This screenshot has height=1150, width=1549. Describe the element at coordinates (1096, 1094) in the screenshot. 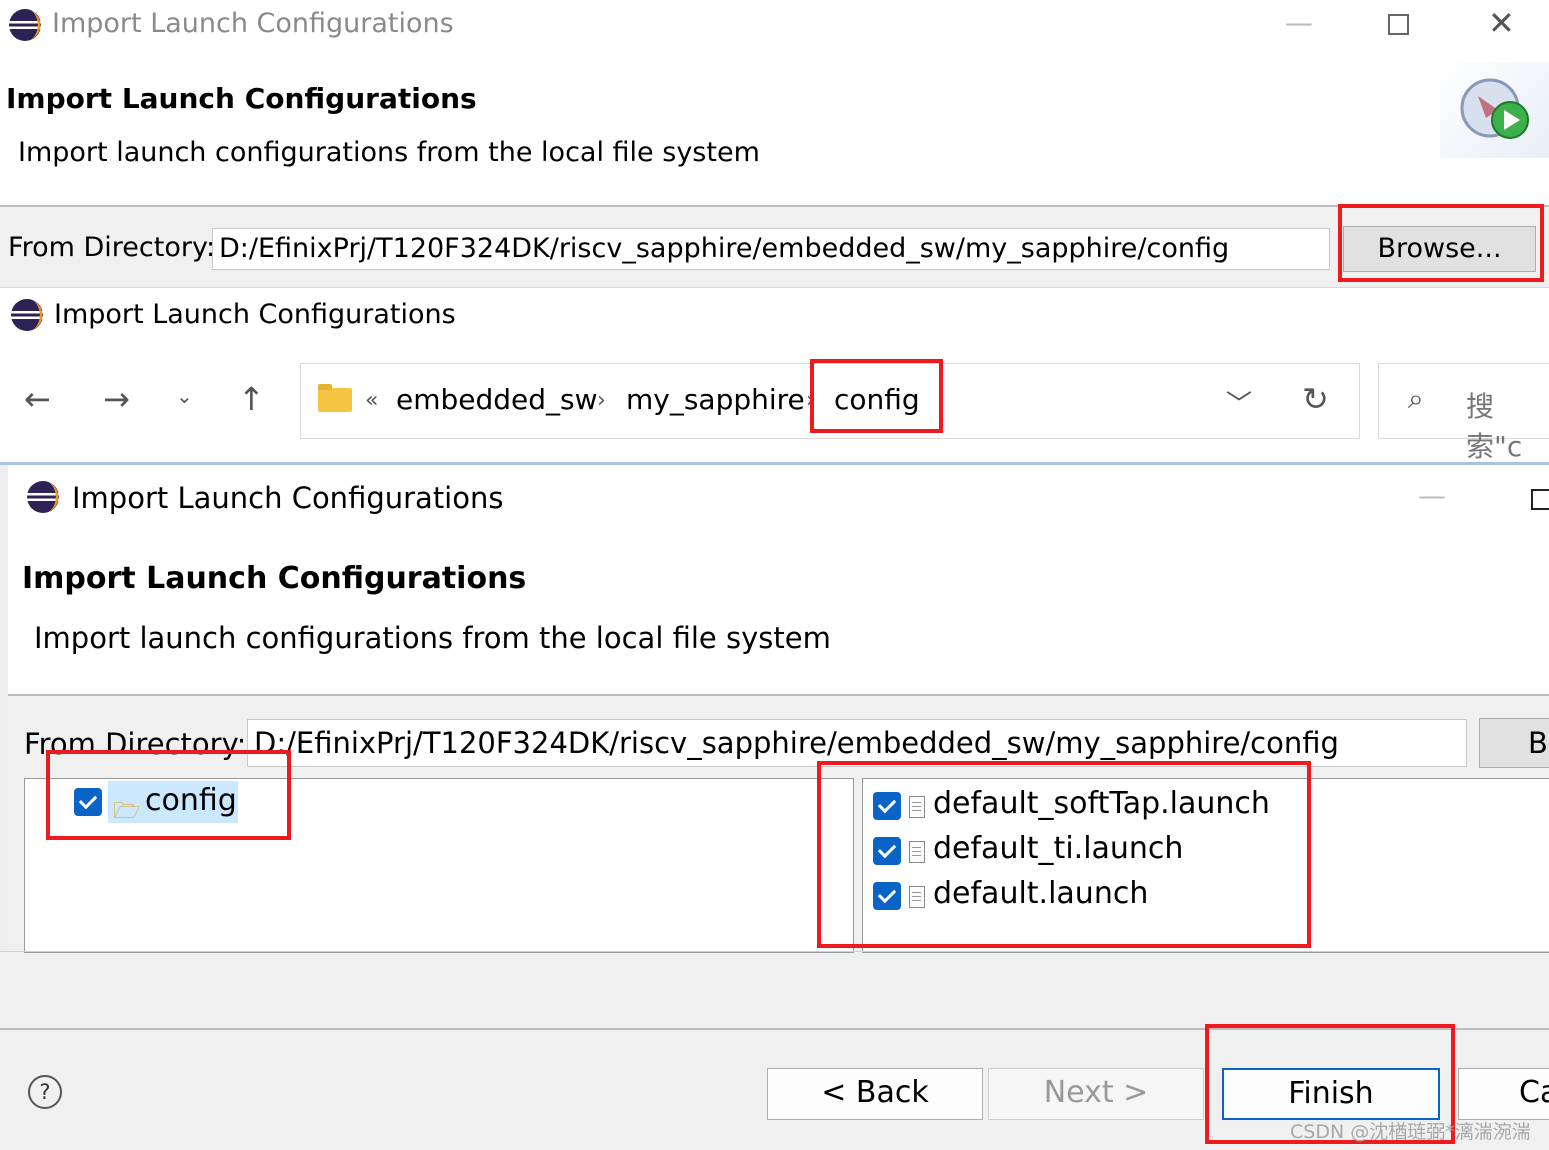

I see `next-button: Next >` at that location.